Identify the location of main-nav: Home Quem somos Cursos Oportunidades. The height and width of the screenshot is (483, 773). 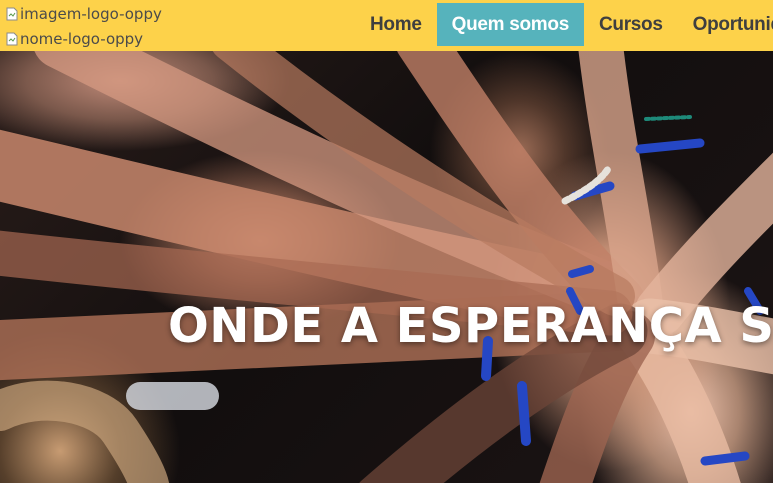
(564, 24).